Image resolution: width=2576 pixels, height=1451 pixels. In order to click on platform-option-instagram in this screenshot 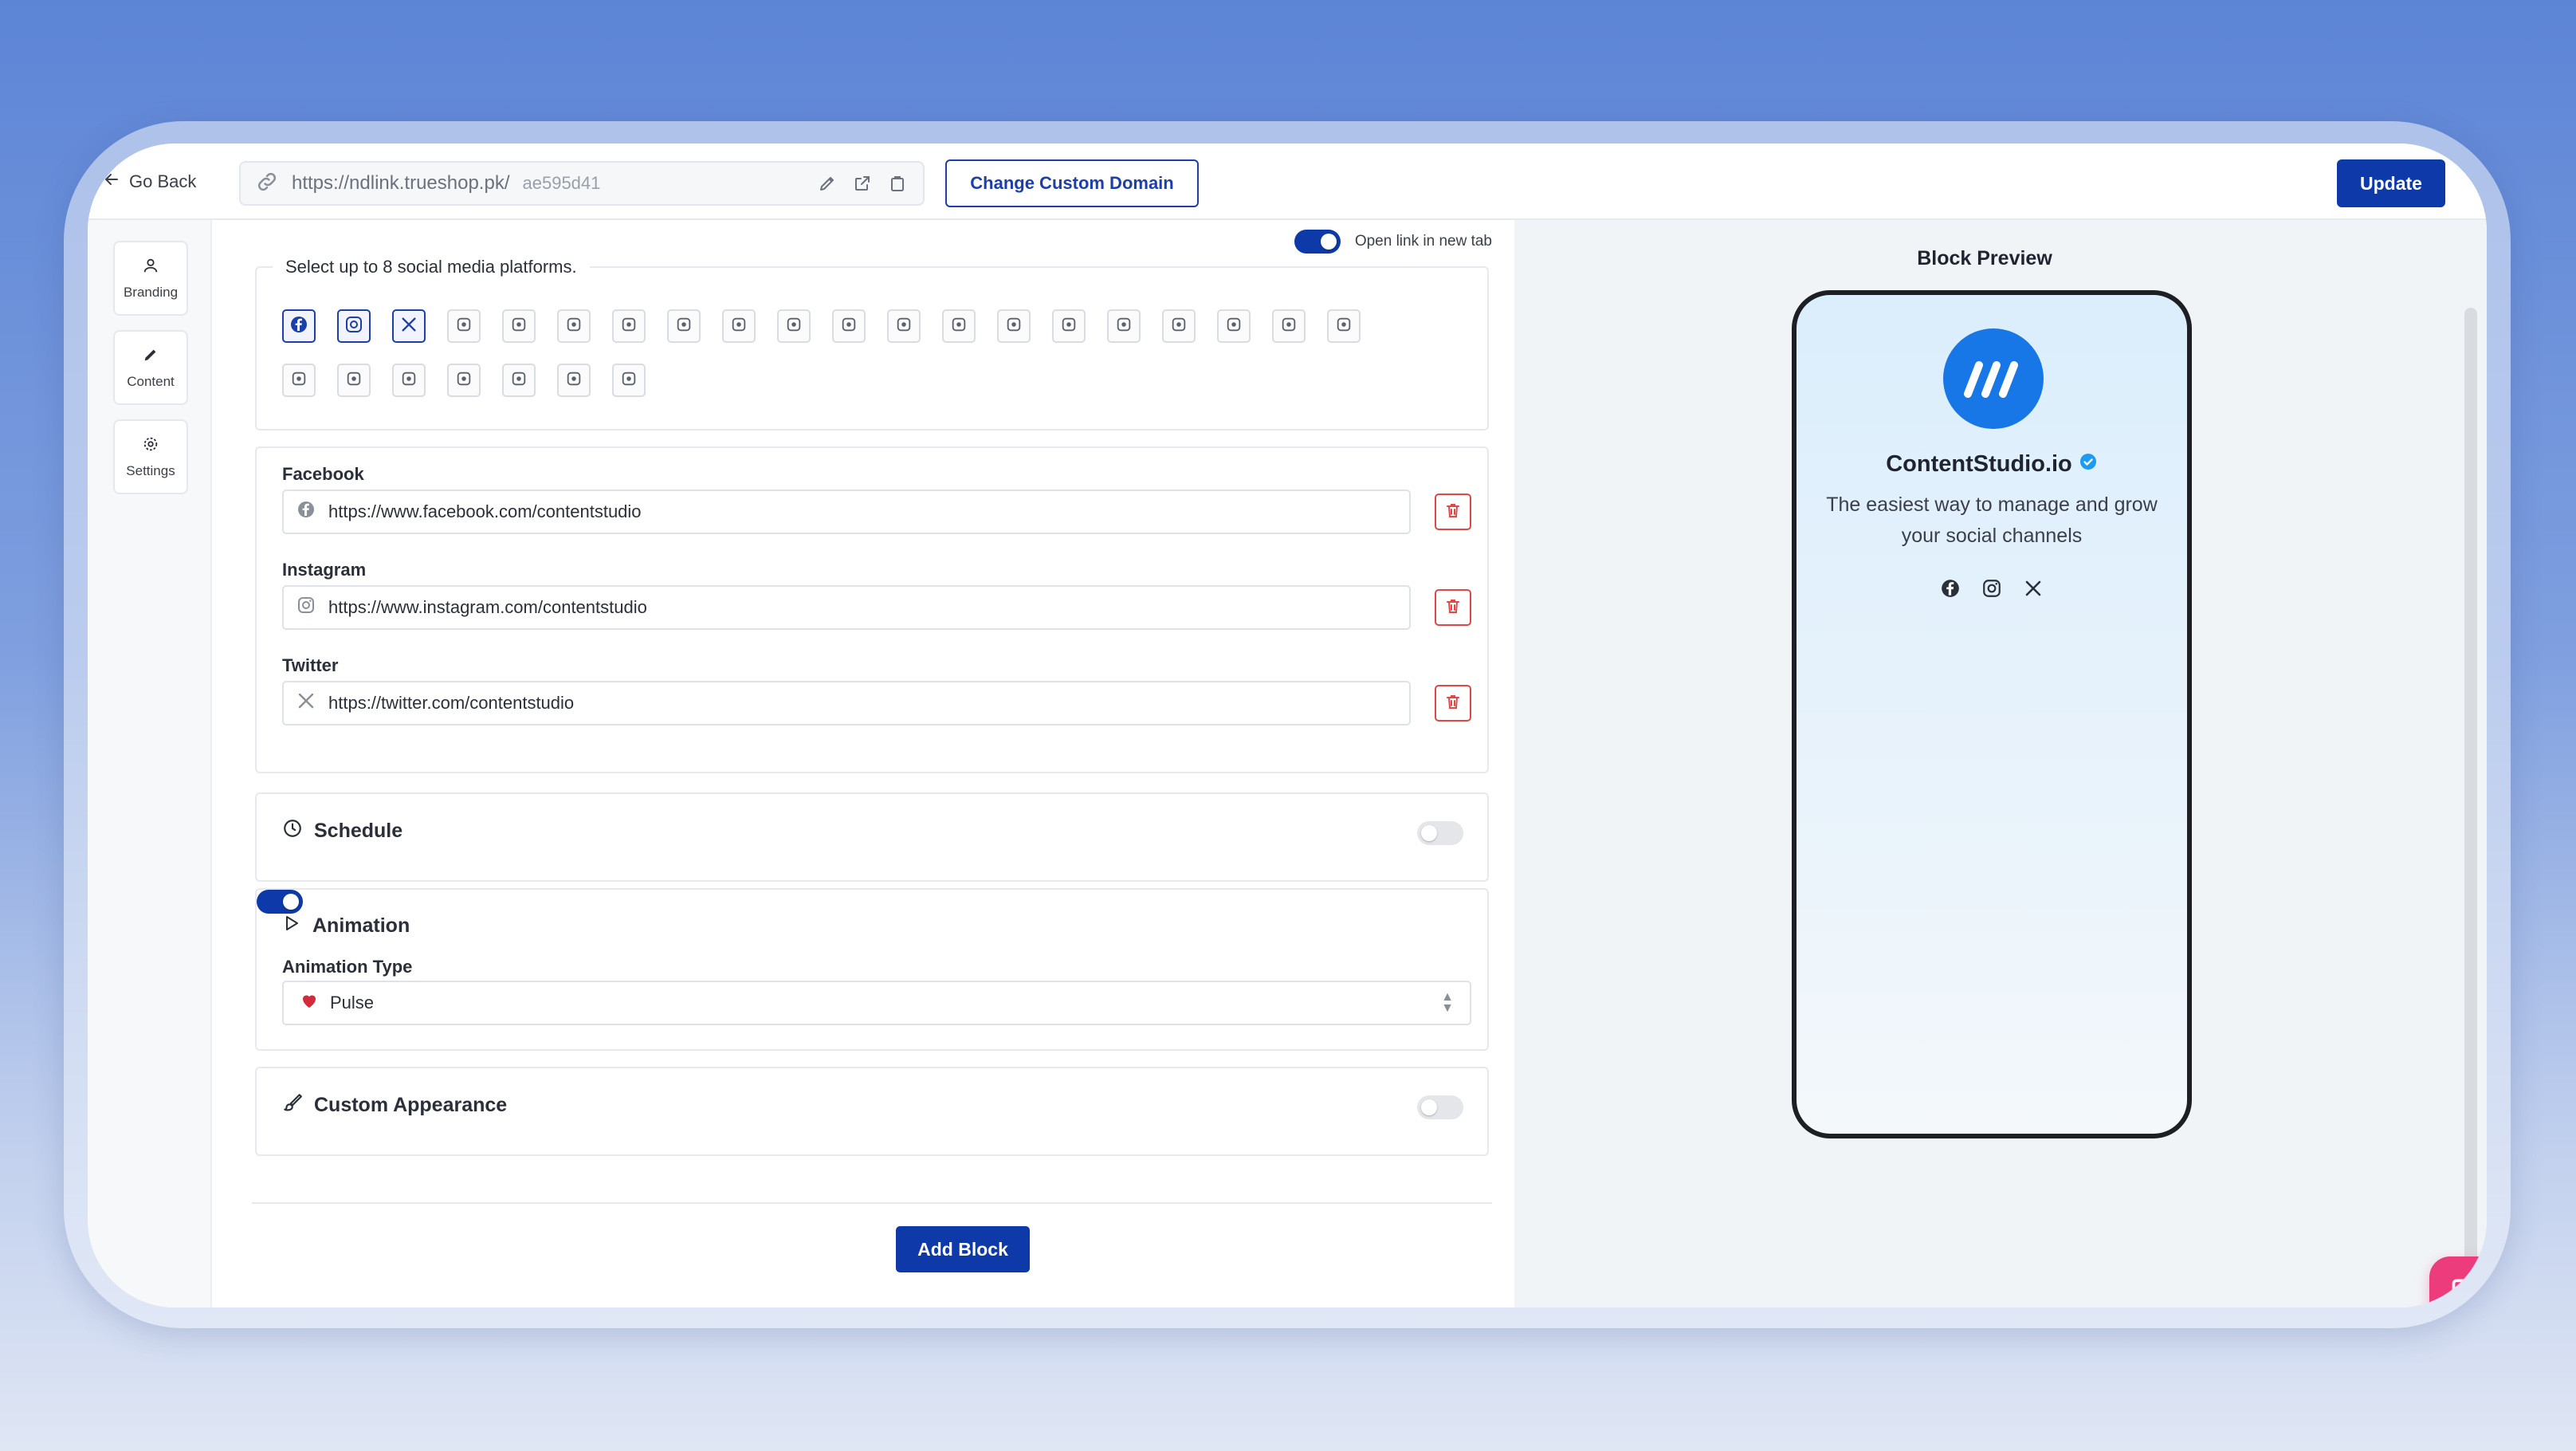, I will do `click(354, 326)`.